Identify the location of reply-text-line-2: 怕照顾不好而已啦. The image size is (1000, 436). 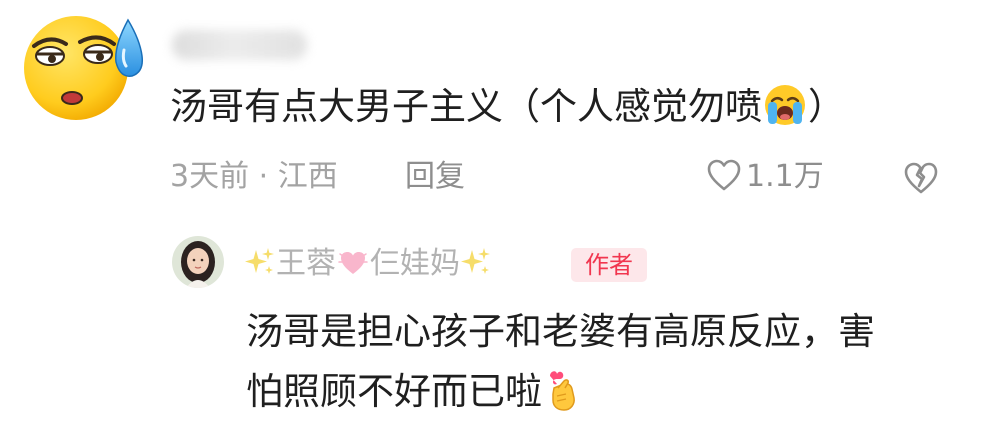
(606, 392).